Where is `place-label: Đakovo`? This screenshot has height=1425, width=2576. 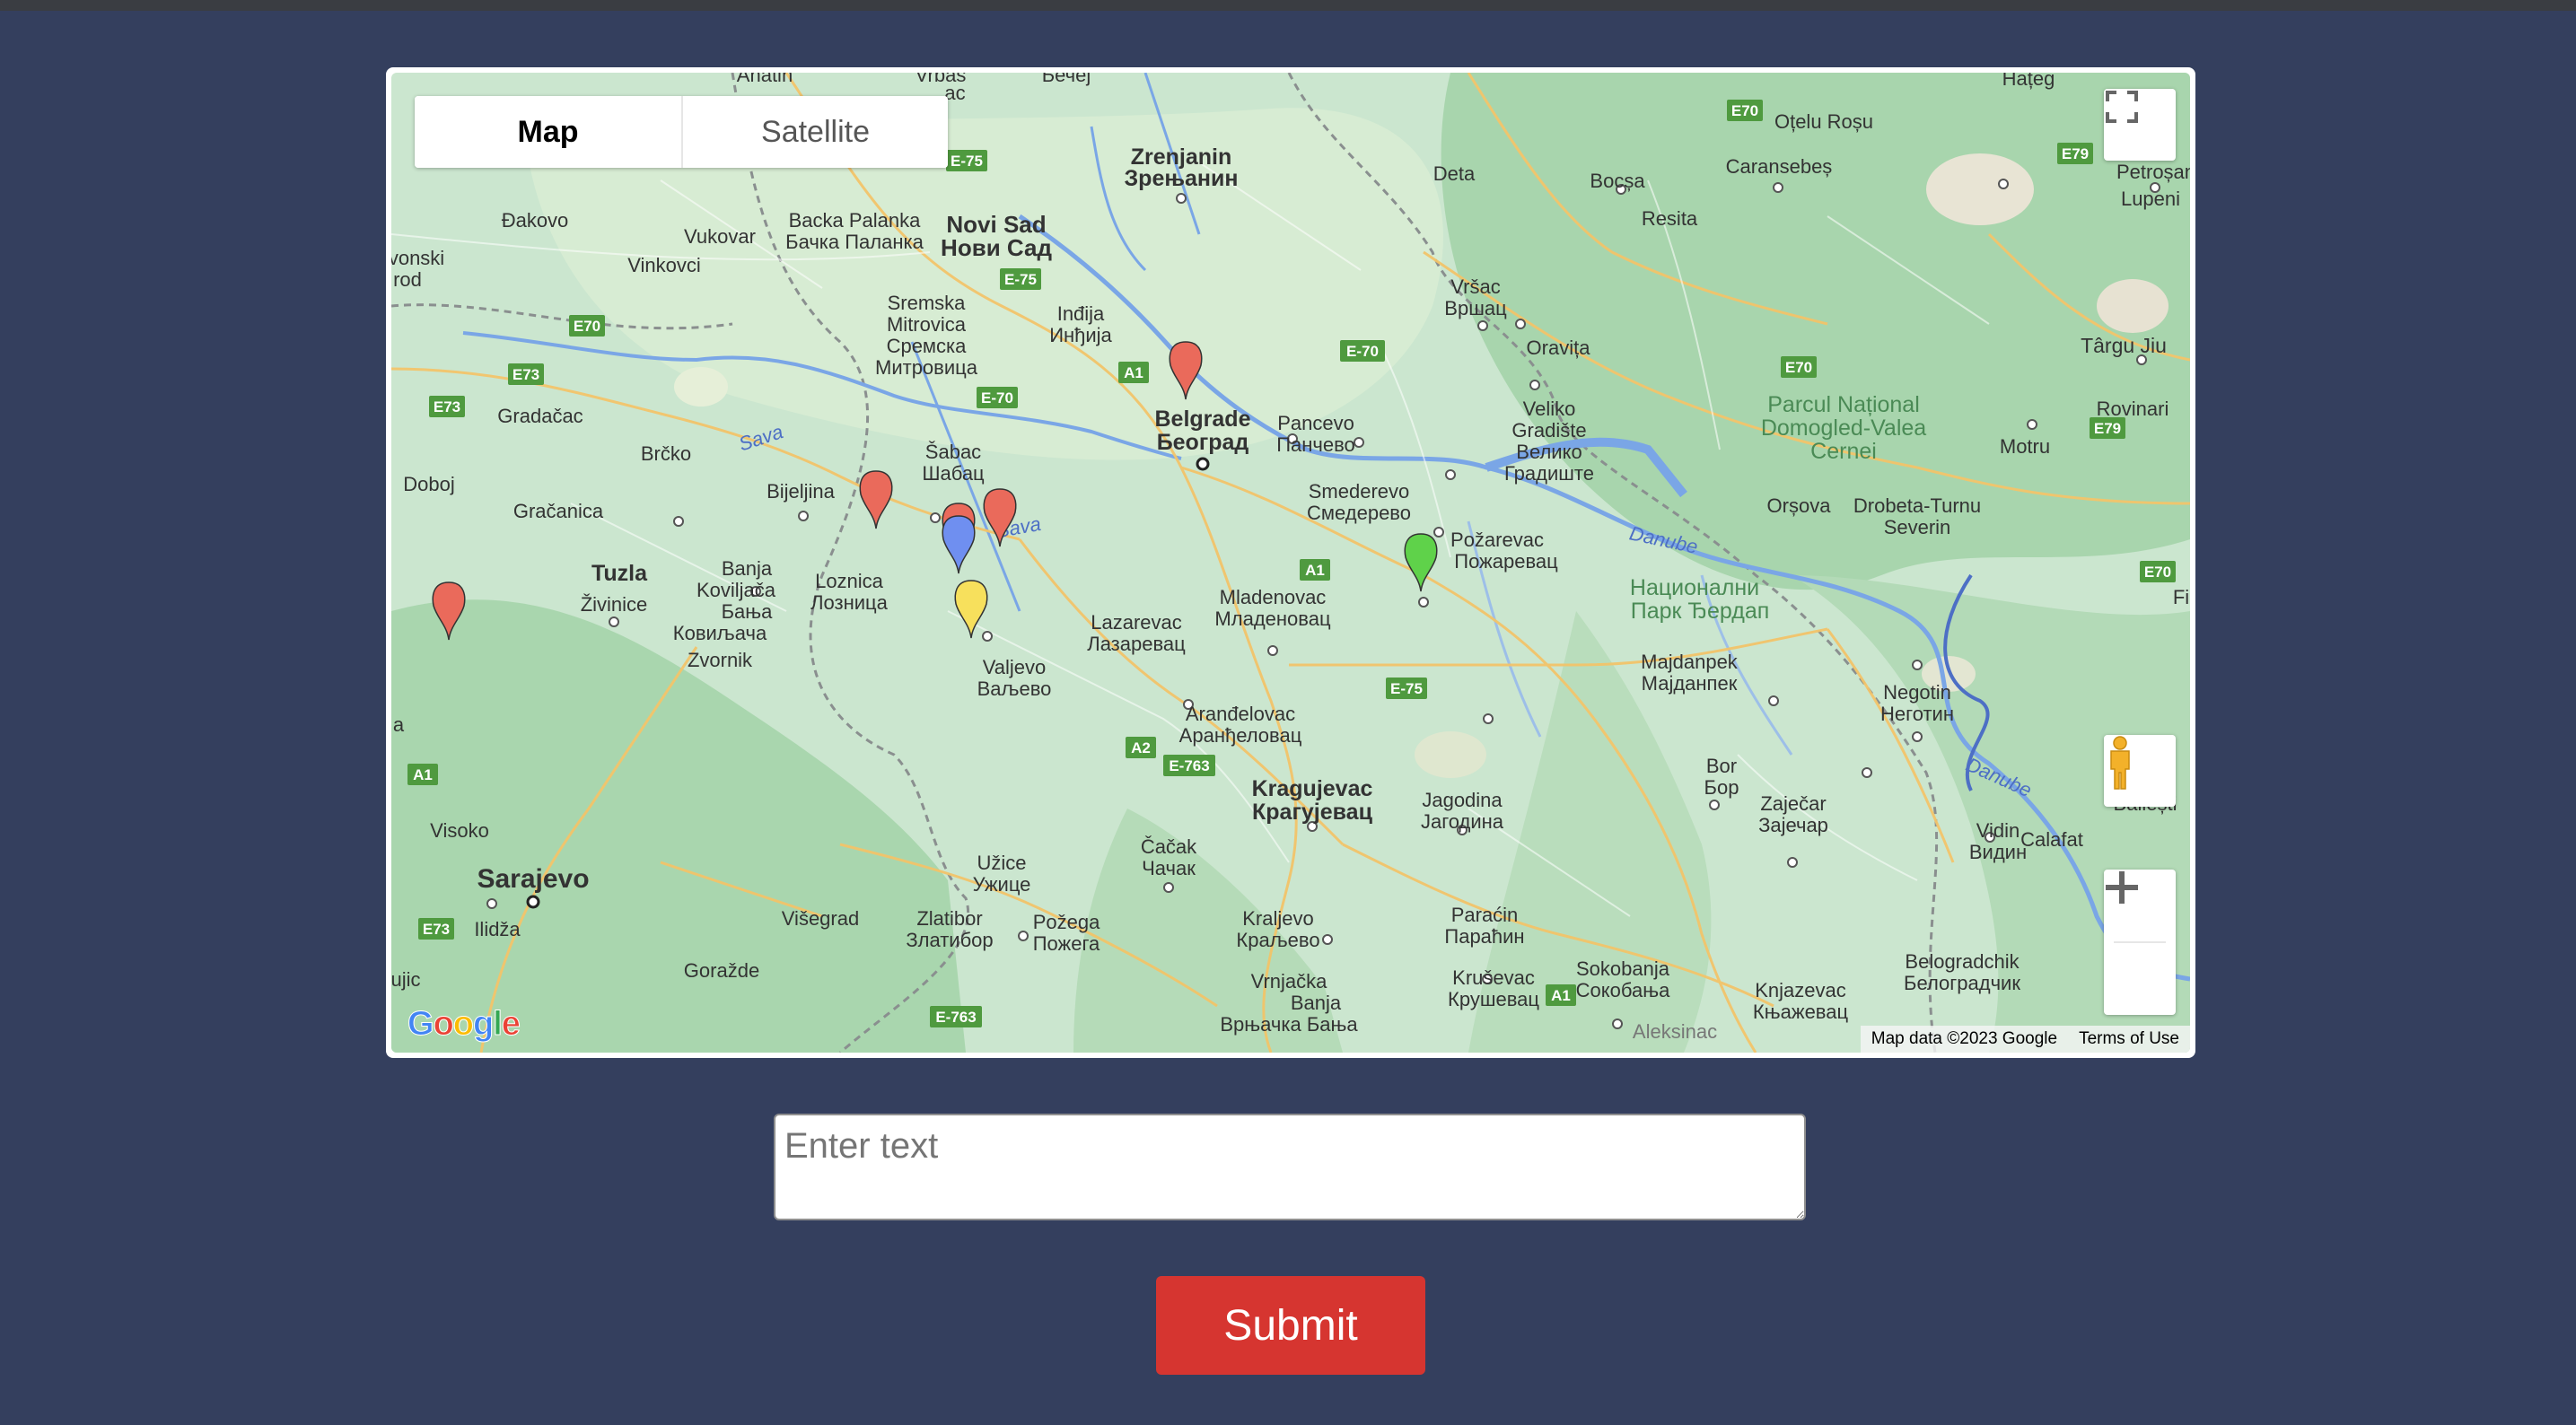
place-label: Đakovo is located at coordinates (535, 220).